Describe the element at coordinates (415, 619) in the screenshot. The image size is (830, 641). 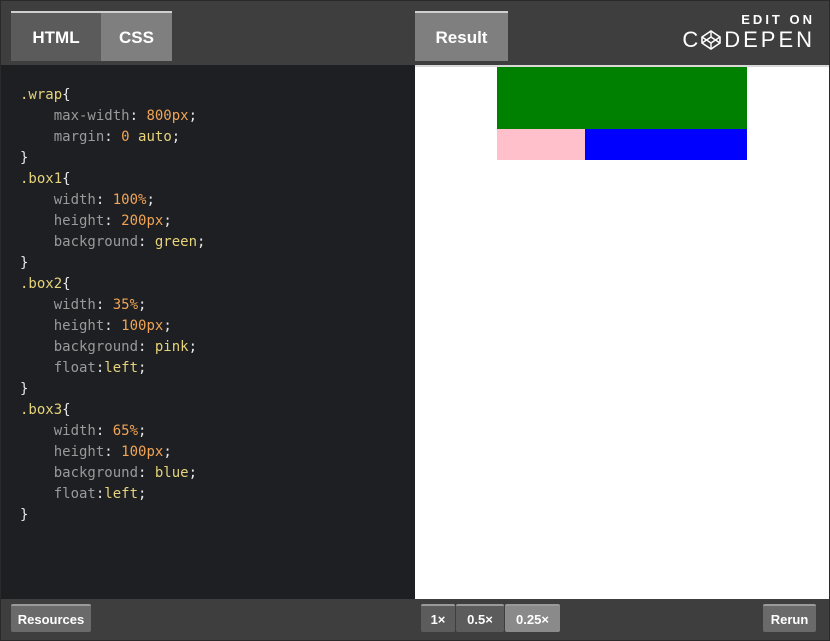
I see `footer-bar: Resources 1× 0.5× 0.25× Rerun` at that location.